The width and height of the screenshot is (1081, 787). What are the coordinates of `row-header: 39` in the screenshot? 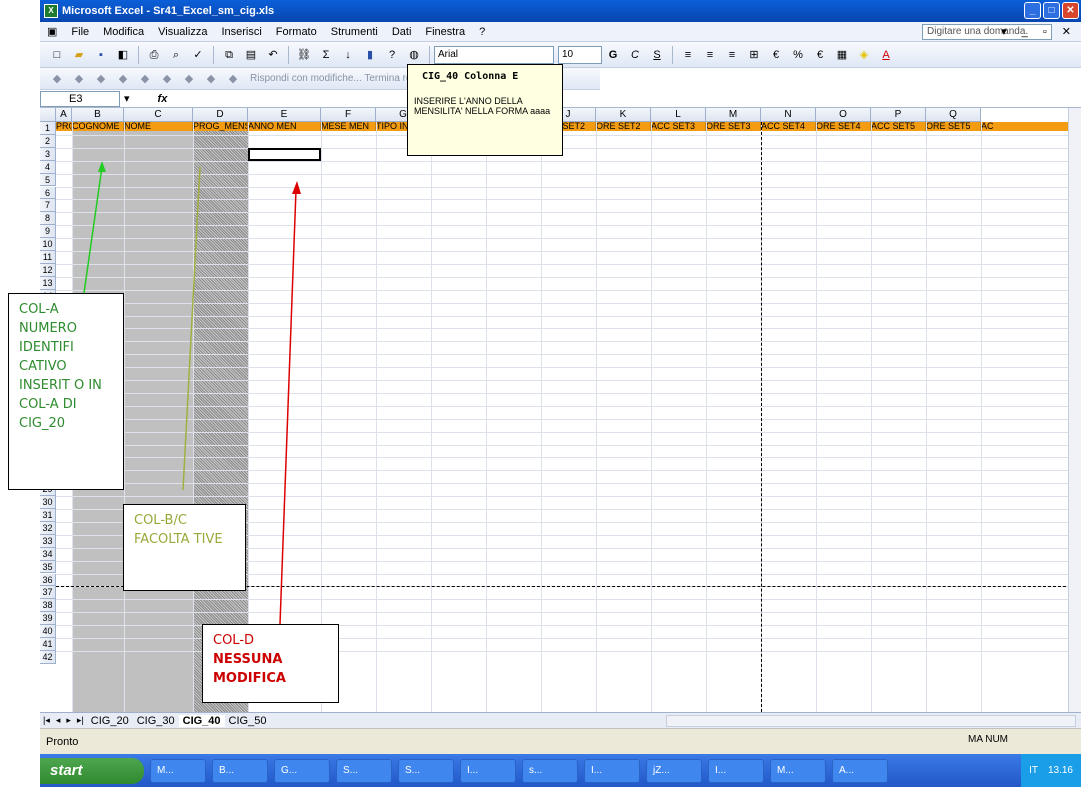 It's located at (48, 619).